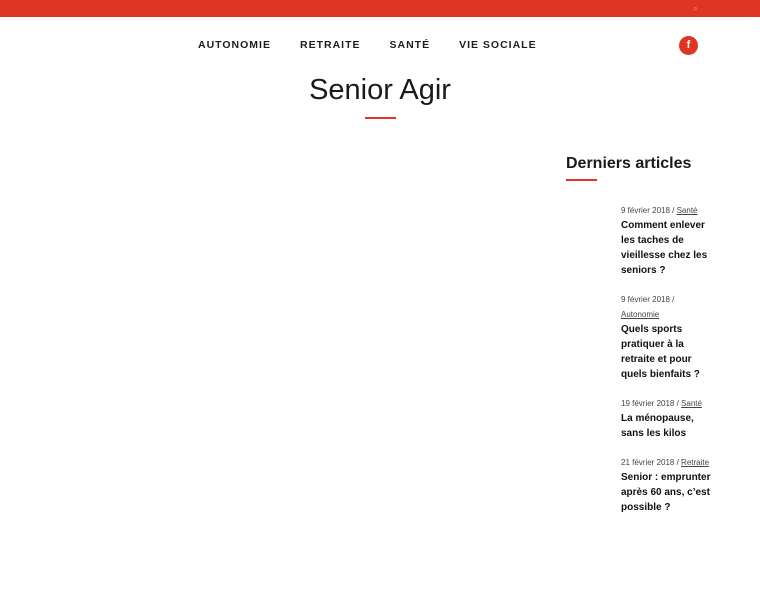 This screenshot has height=600, width=760. I want to click on nav-item-autonomie: AUTONOMIE, so click(234, 45).